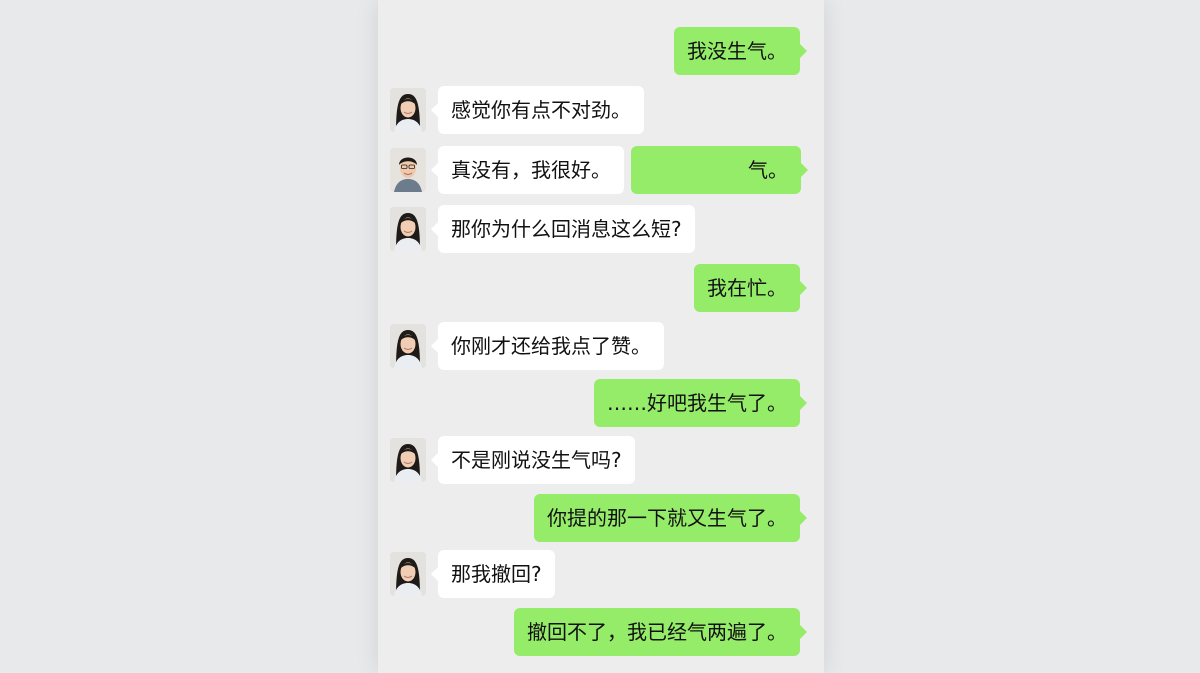  Describe the element at coordinates (408, 170) in the screenshot. I see `man-avatar` at that location.